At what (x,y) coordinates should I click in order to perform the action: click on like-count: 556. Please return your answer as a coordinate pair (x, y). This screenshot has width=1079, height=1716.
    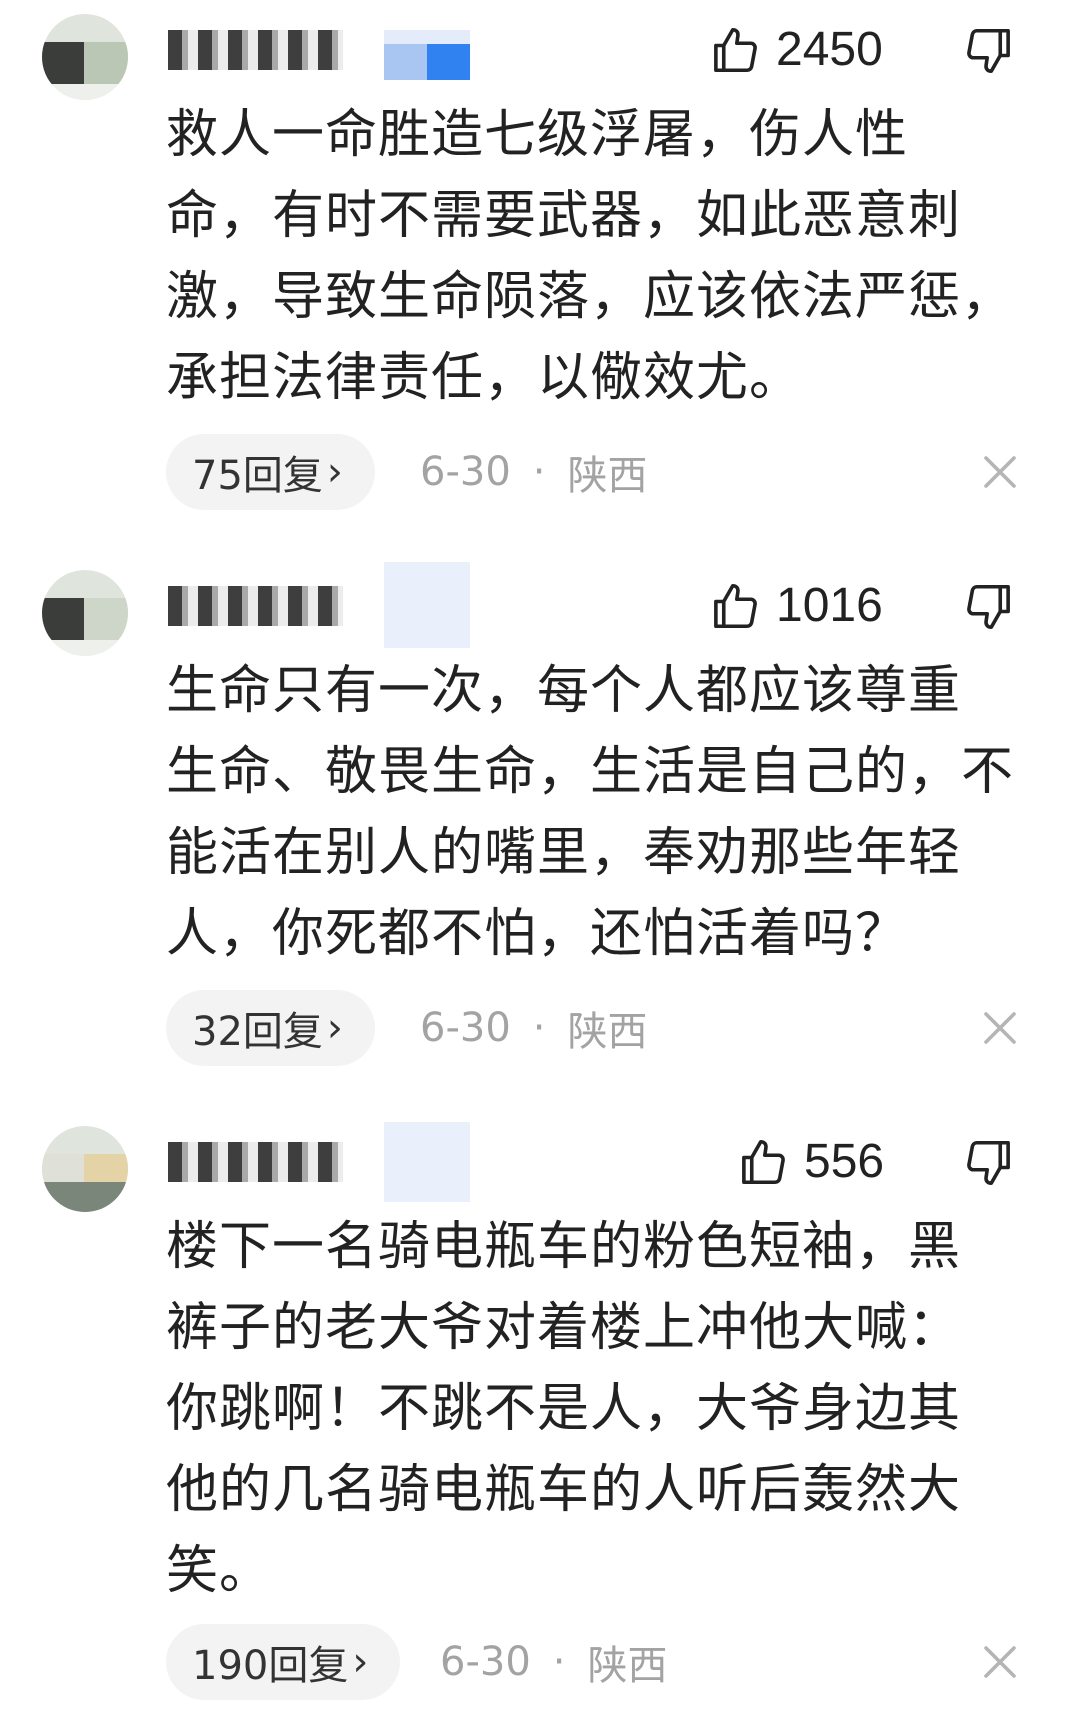
    Looking at the image, I should click on (844, 1161).